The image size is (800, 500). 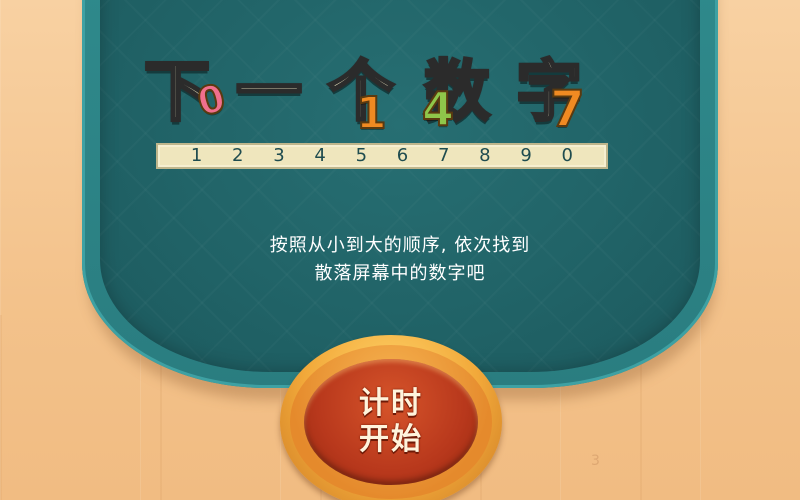 What do you see at coordinates (595, 461) in the screenshot?
I see `hidden-number: 3` at bounding box center [595, 461].